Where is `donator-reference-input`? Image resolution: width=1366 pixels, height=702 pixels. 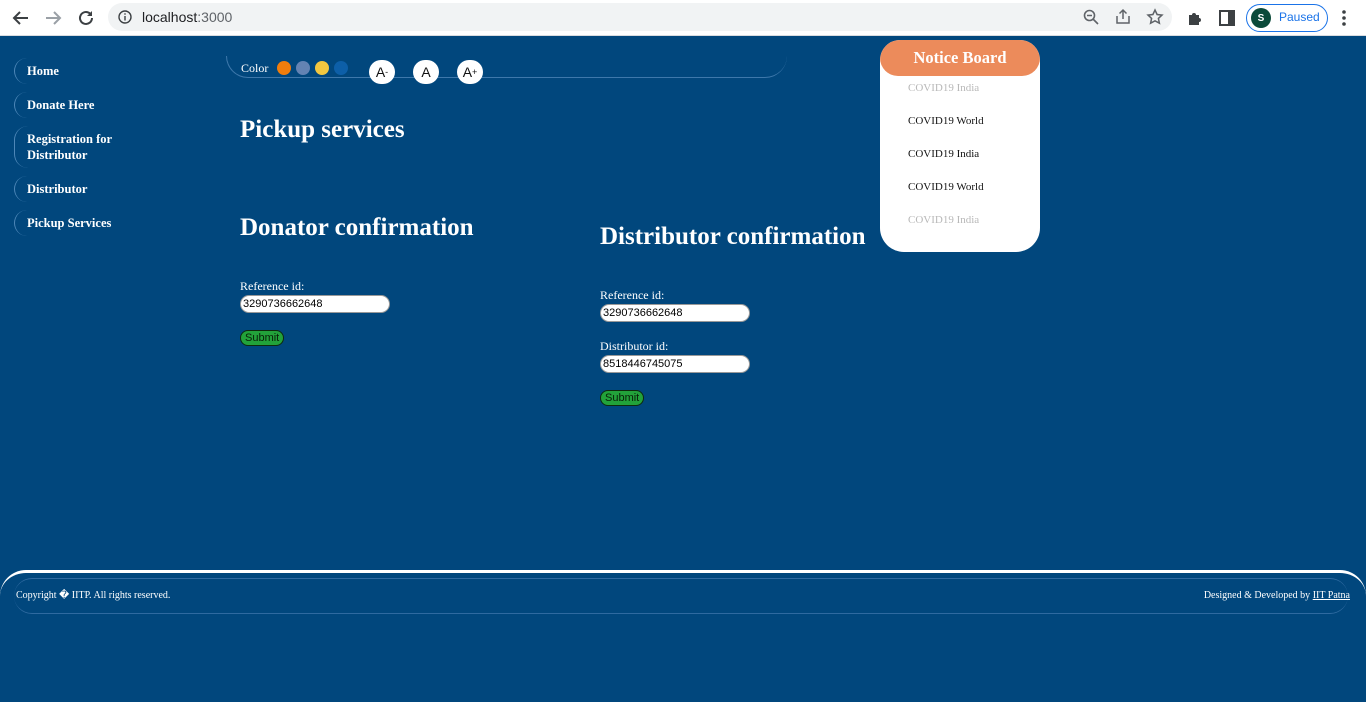 donator-reference-input is located at coordinates (315, 304).